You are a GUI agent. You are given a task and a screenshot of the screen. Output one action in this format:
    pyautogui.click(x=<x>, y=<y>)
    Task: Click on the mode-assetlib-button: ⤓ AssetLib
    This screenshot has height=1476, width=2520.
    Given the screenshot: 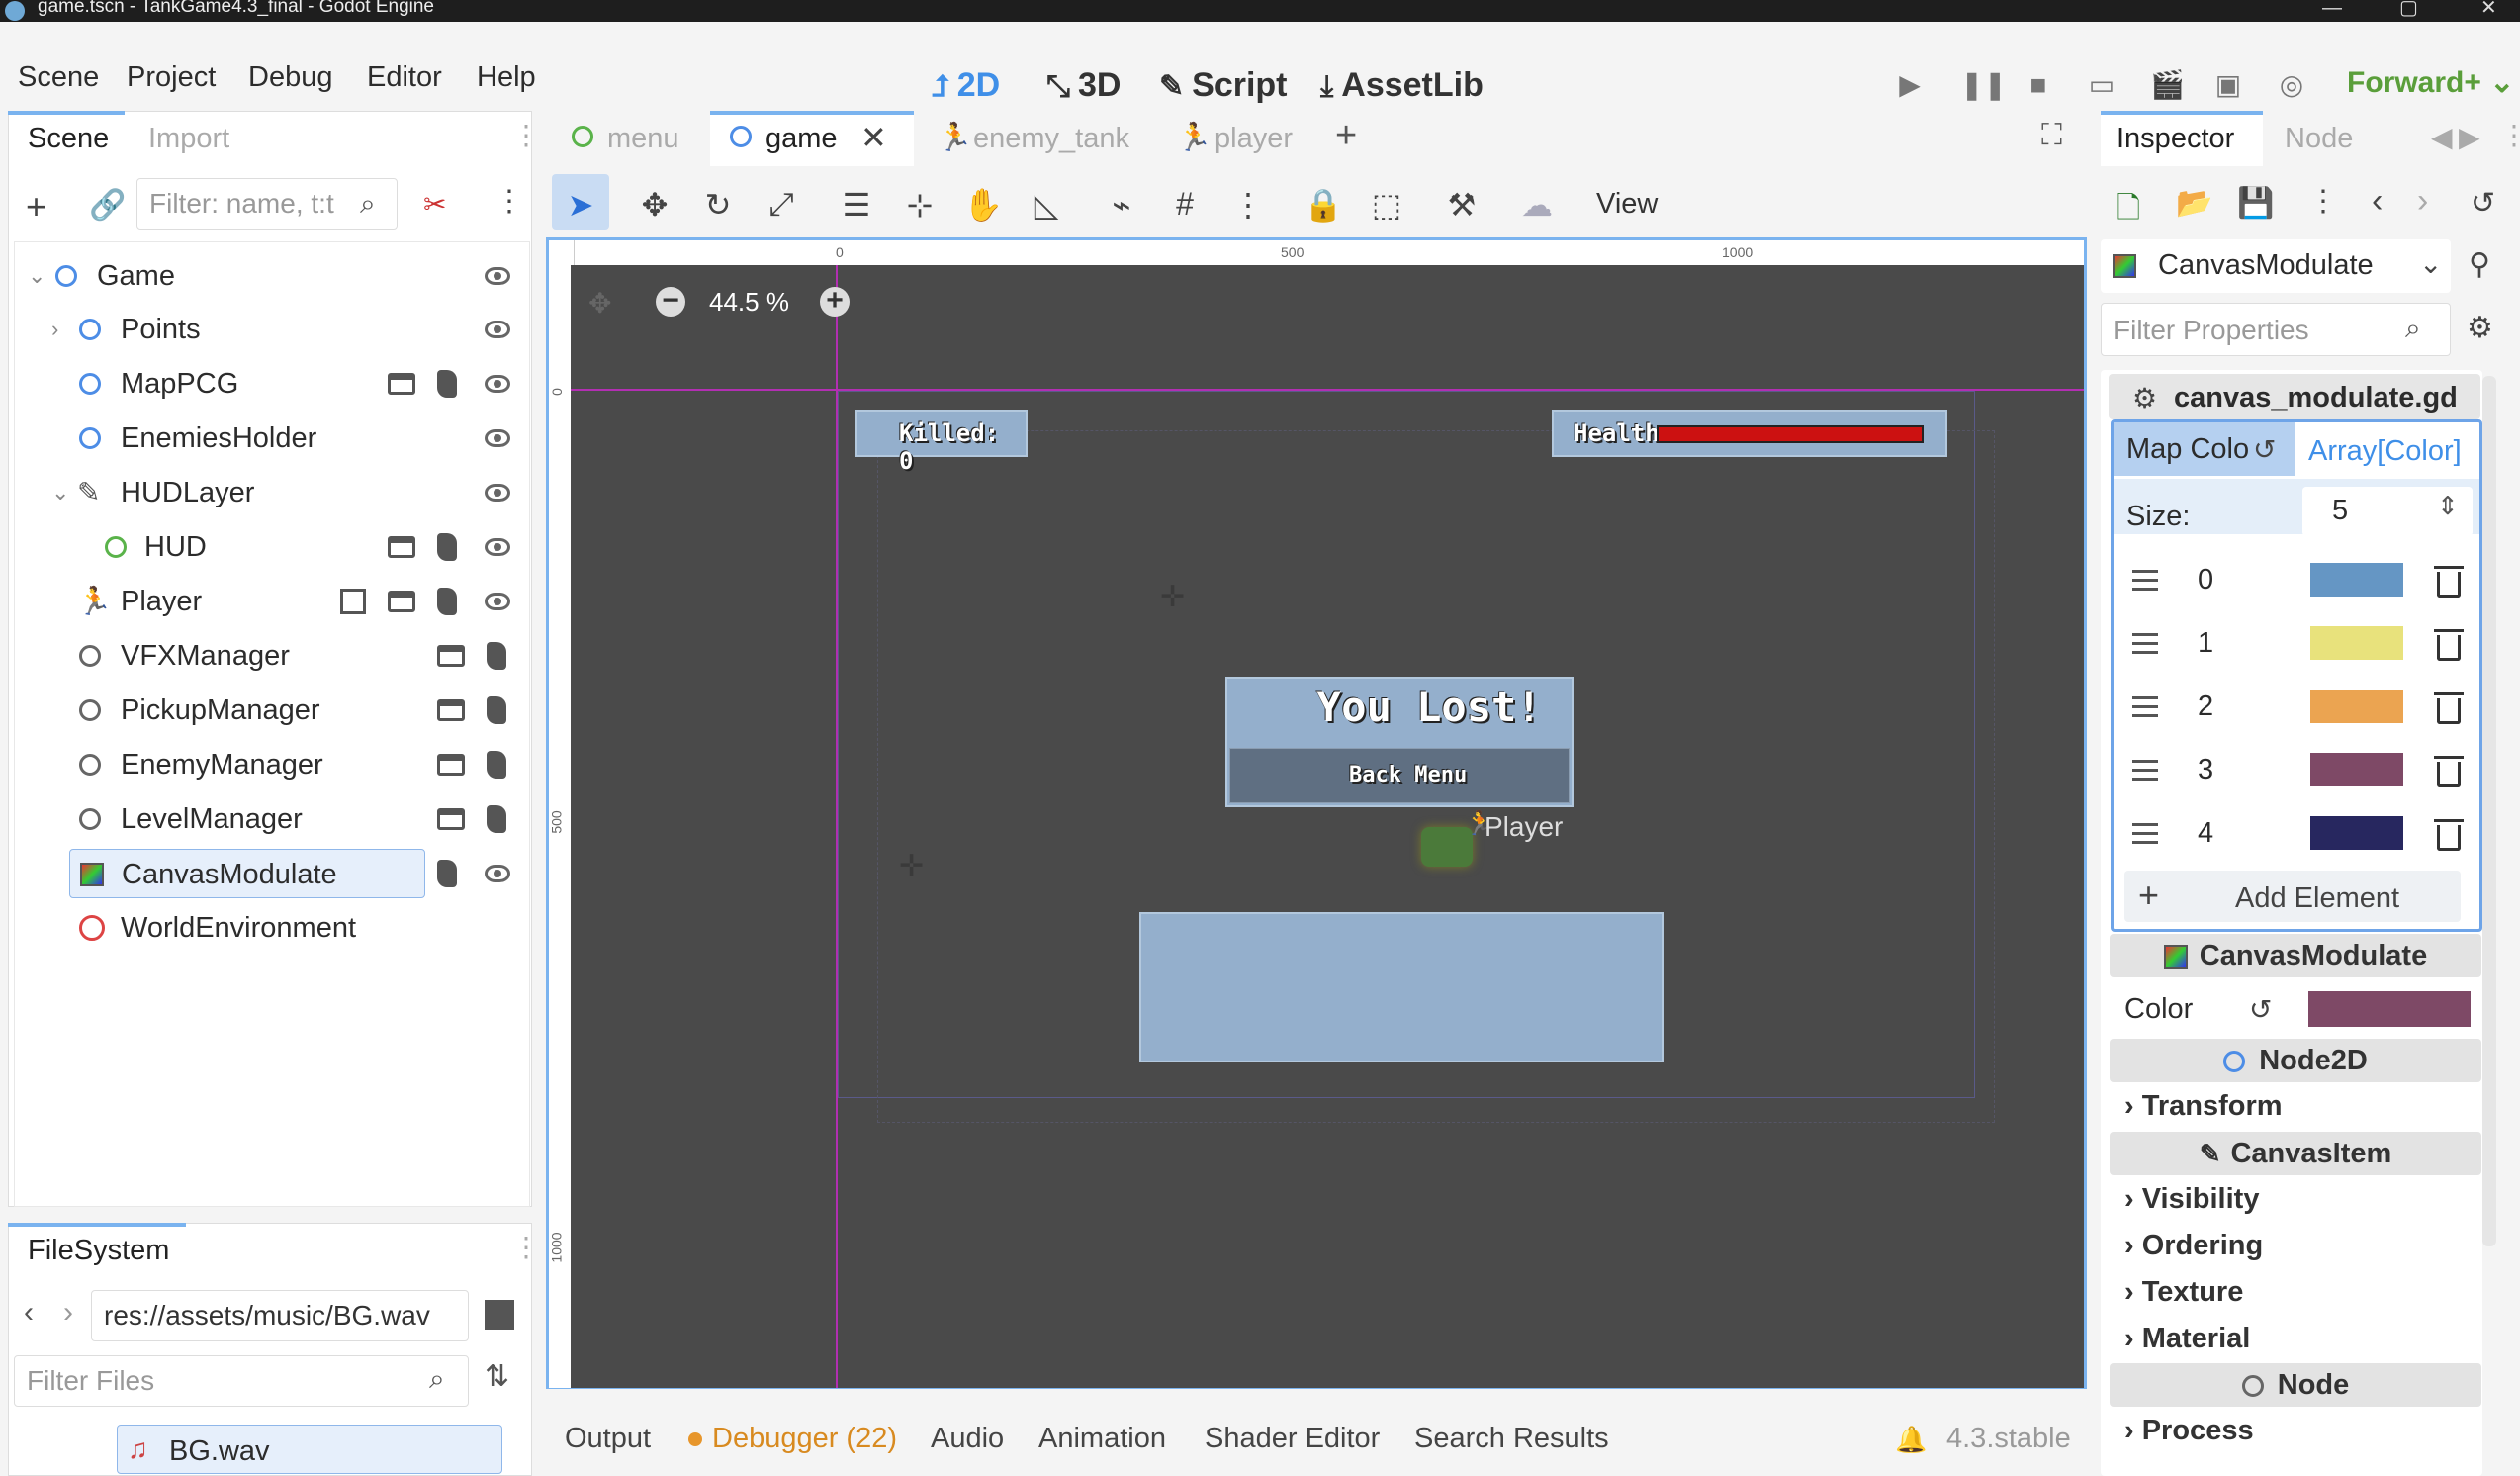 What is the action you would take?
    pyautogui.click(x=1402, y=86)
    